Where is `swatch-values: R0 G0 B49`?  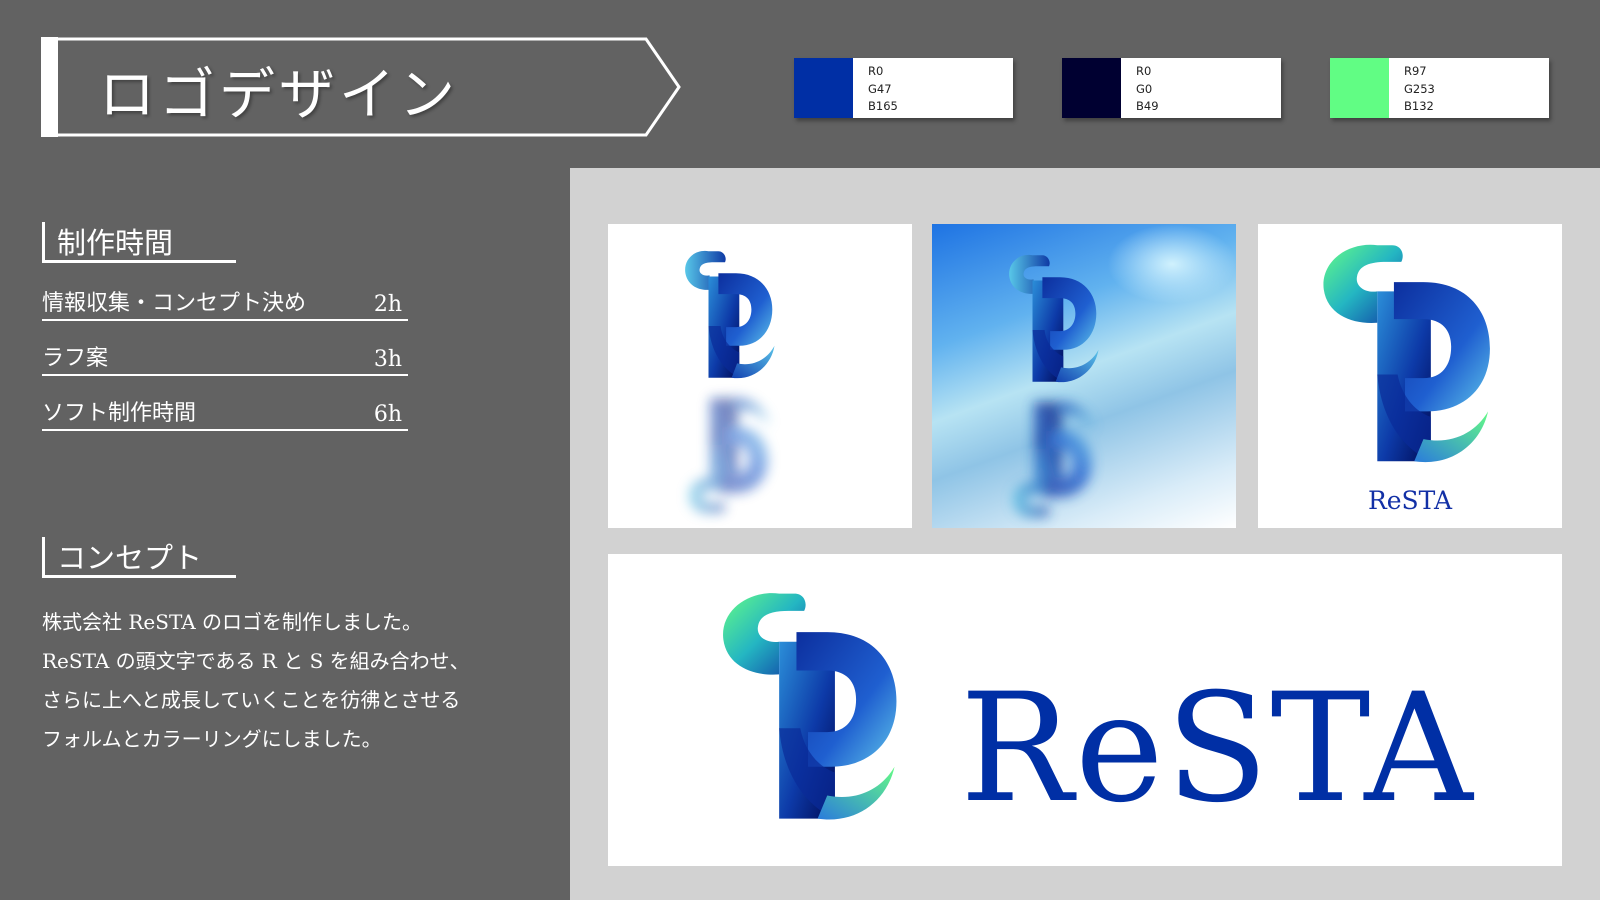 swatch-values: R0 G0 B49 is located at coordinates (1147, 89).